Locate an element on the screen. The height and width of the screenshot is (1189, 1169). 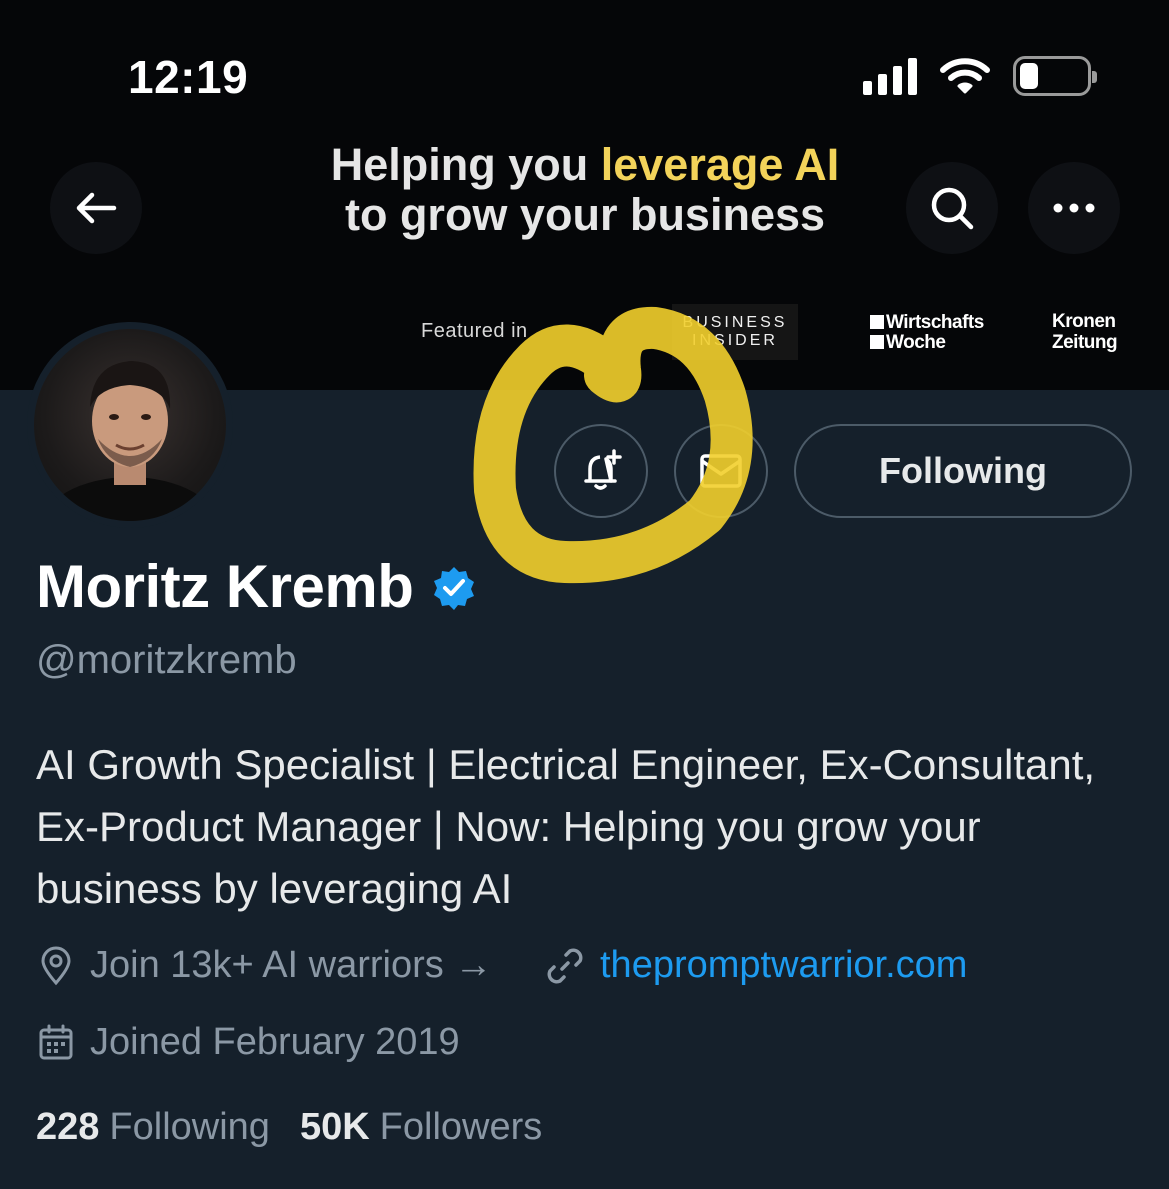
logo-kz-line2: Zeitung is located at coordinates (1085, 342).